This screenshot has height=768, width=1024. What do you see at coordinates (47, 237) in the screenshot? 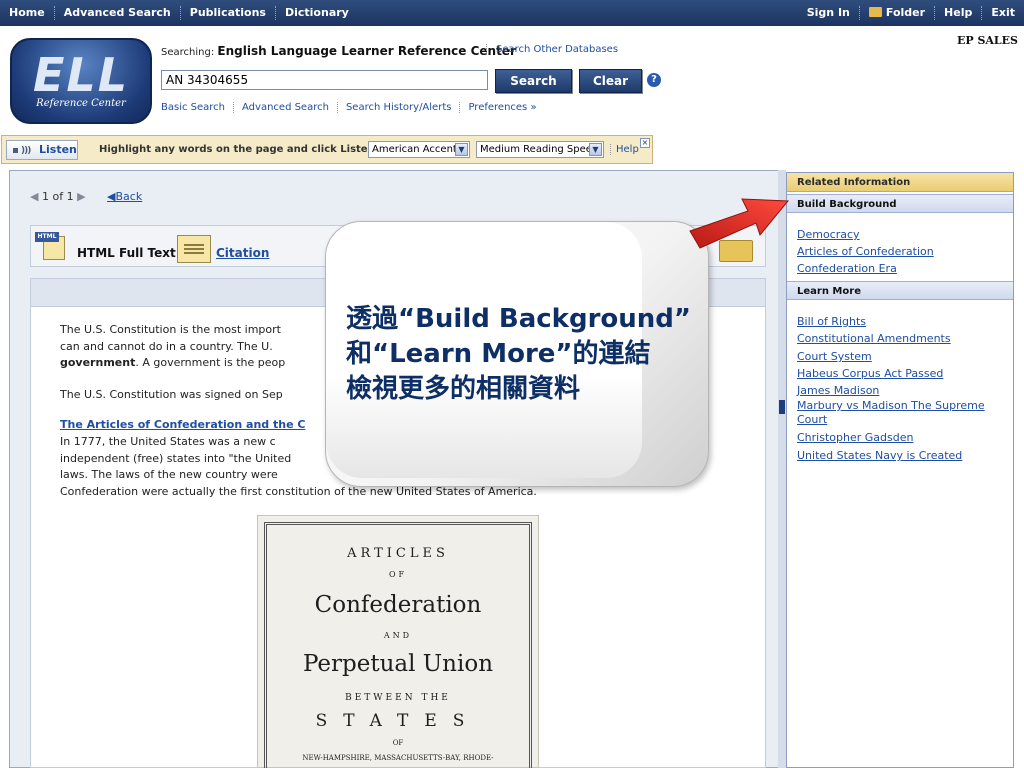
I see `html-tag: HTML` at bounding box center [47, 237].